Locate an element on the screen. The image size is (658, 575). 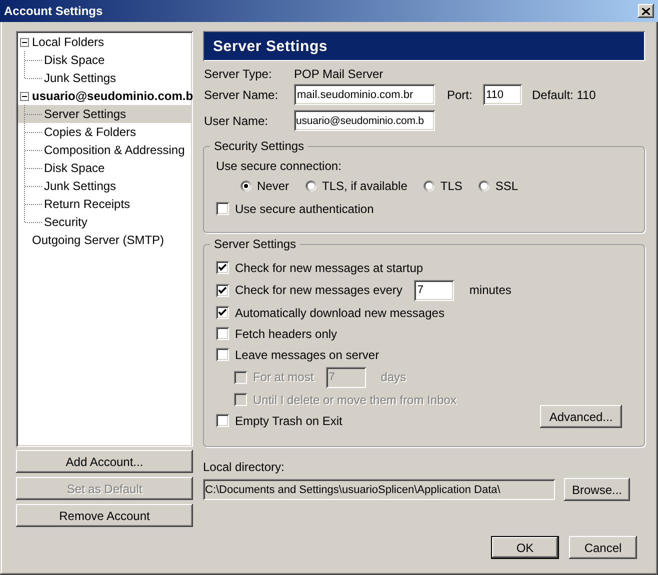
tree-item: Server Settings is located at coordinates (104, 114).